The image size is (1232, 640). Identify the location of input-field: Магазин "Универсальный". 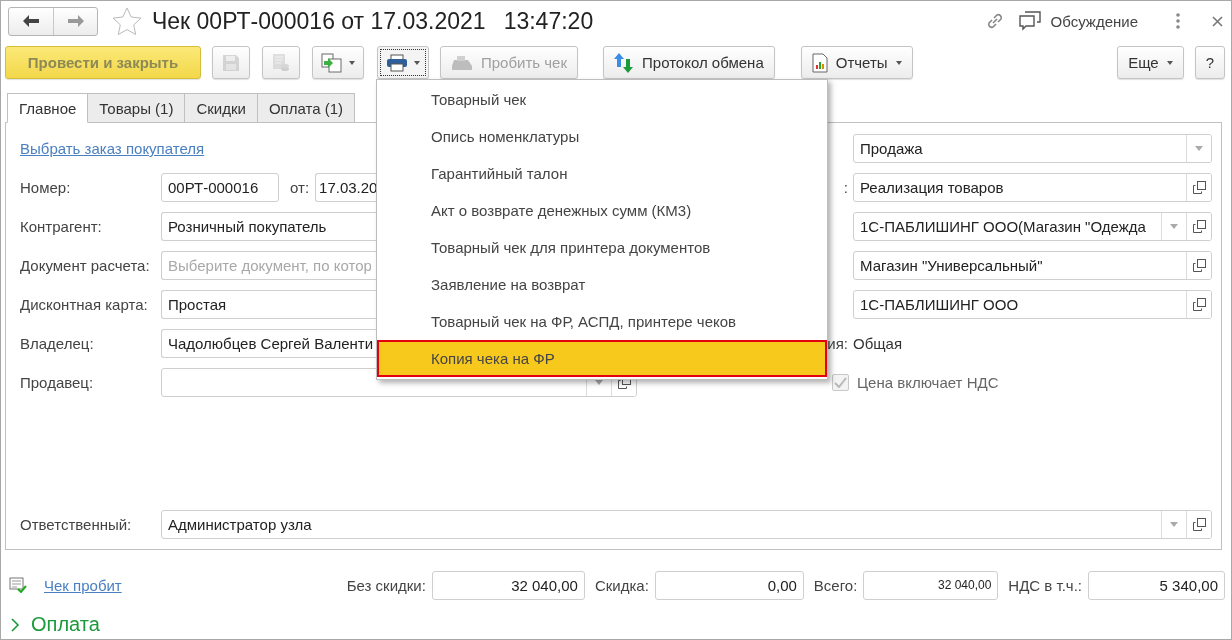
(1032, 265).